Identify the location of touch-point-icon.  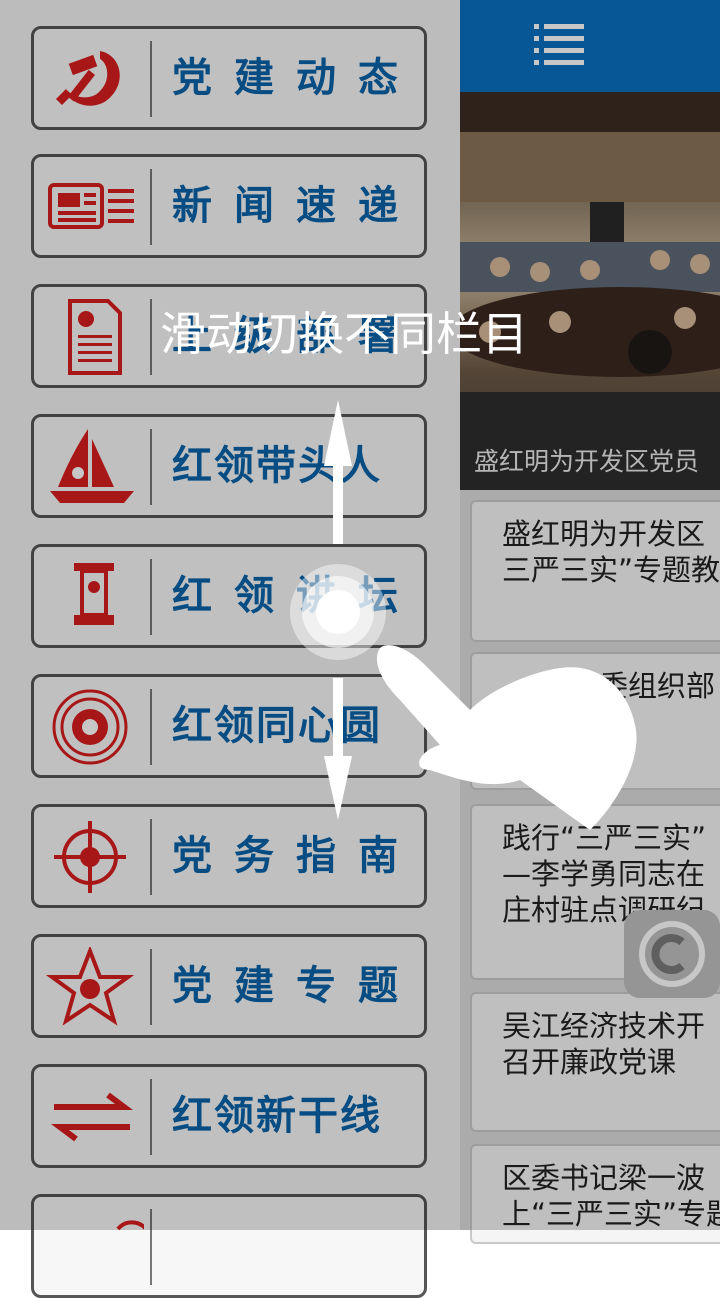
(338, 612).